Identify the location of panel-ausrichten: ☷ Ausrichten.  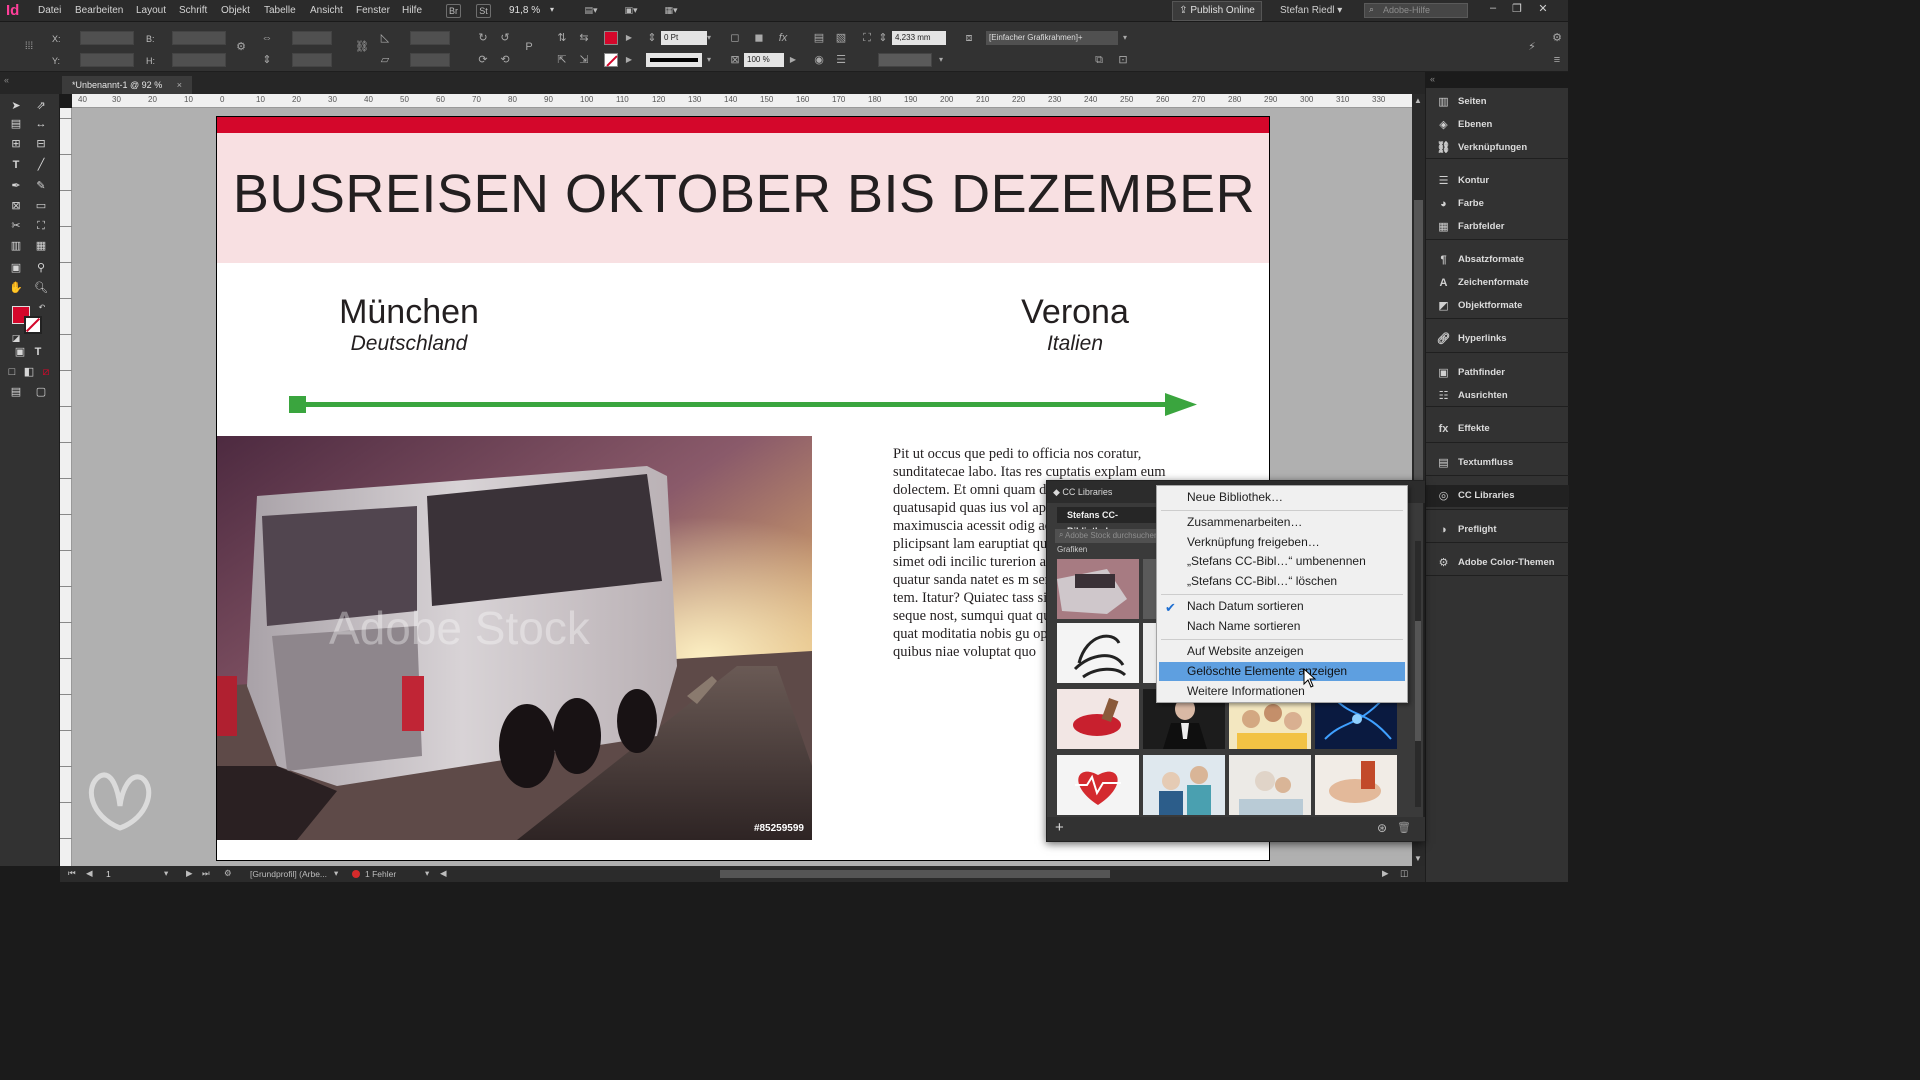
(1497, 396).